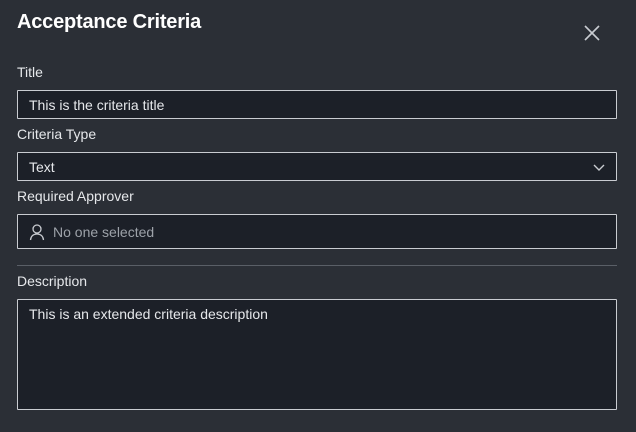 This screenshot has width=636, height=432. I want to click on person-icon, so click(37, 231).